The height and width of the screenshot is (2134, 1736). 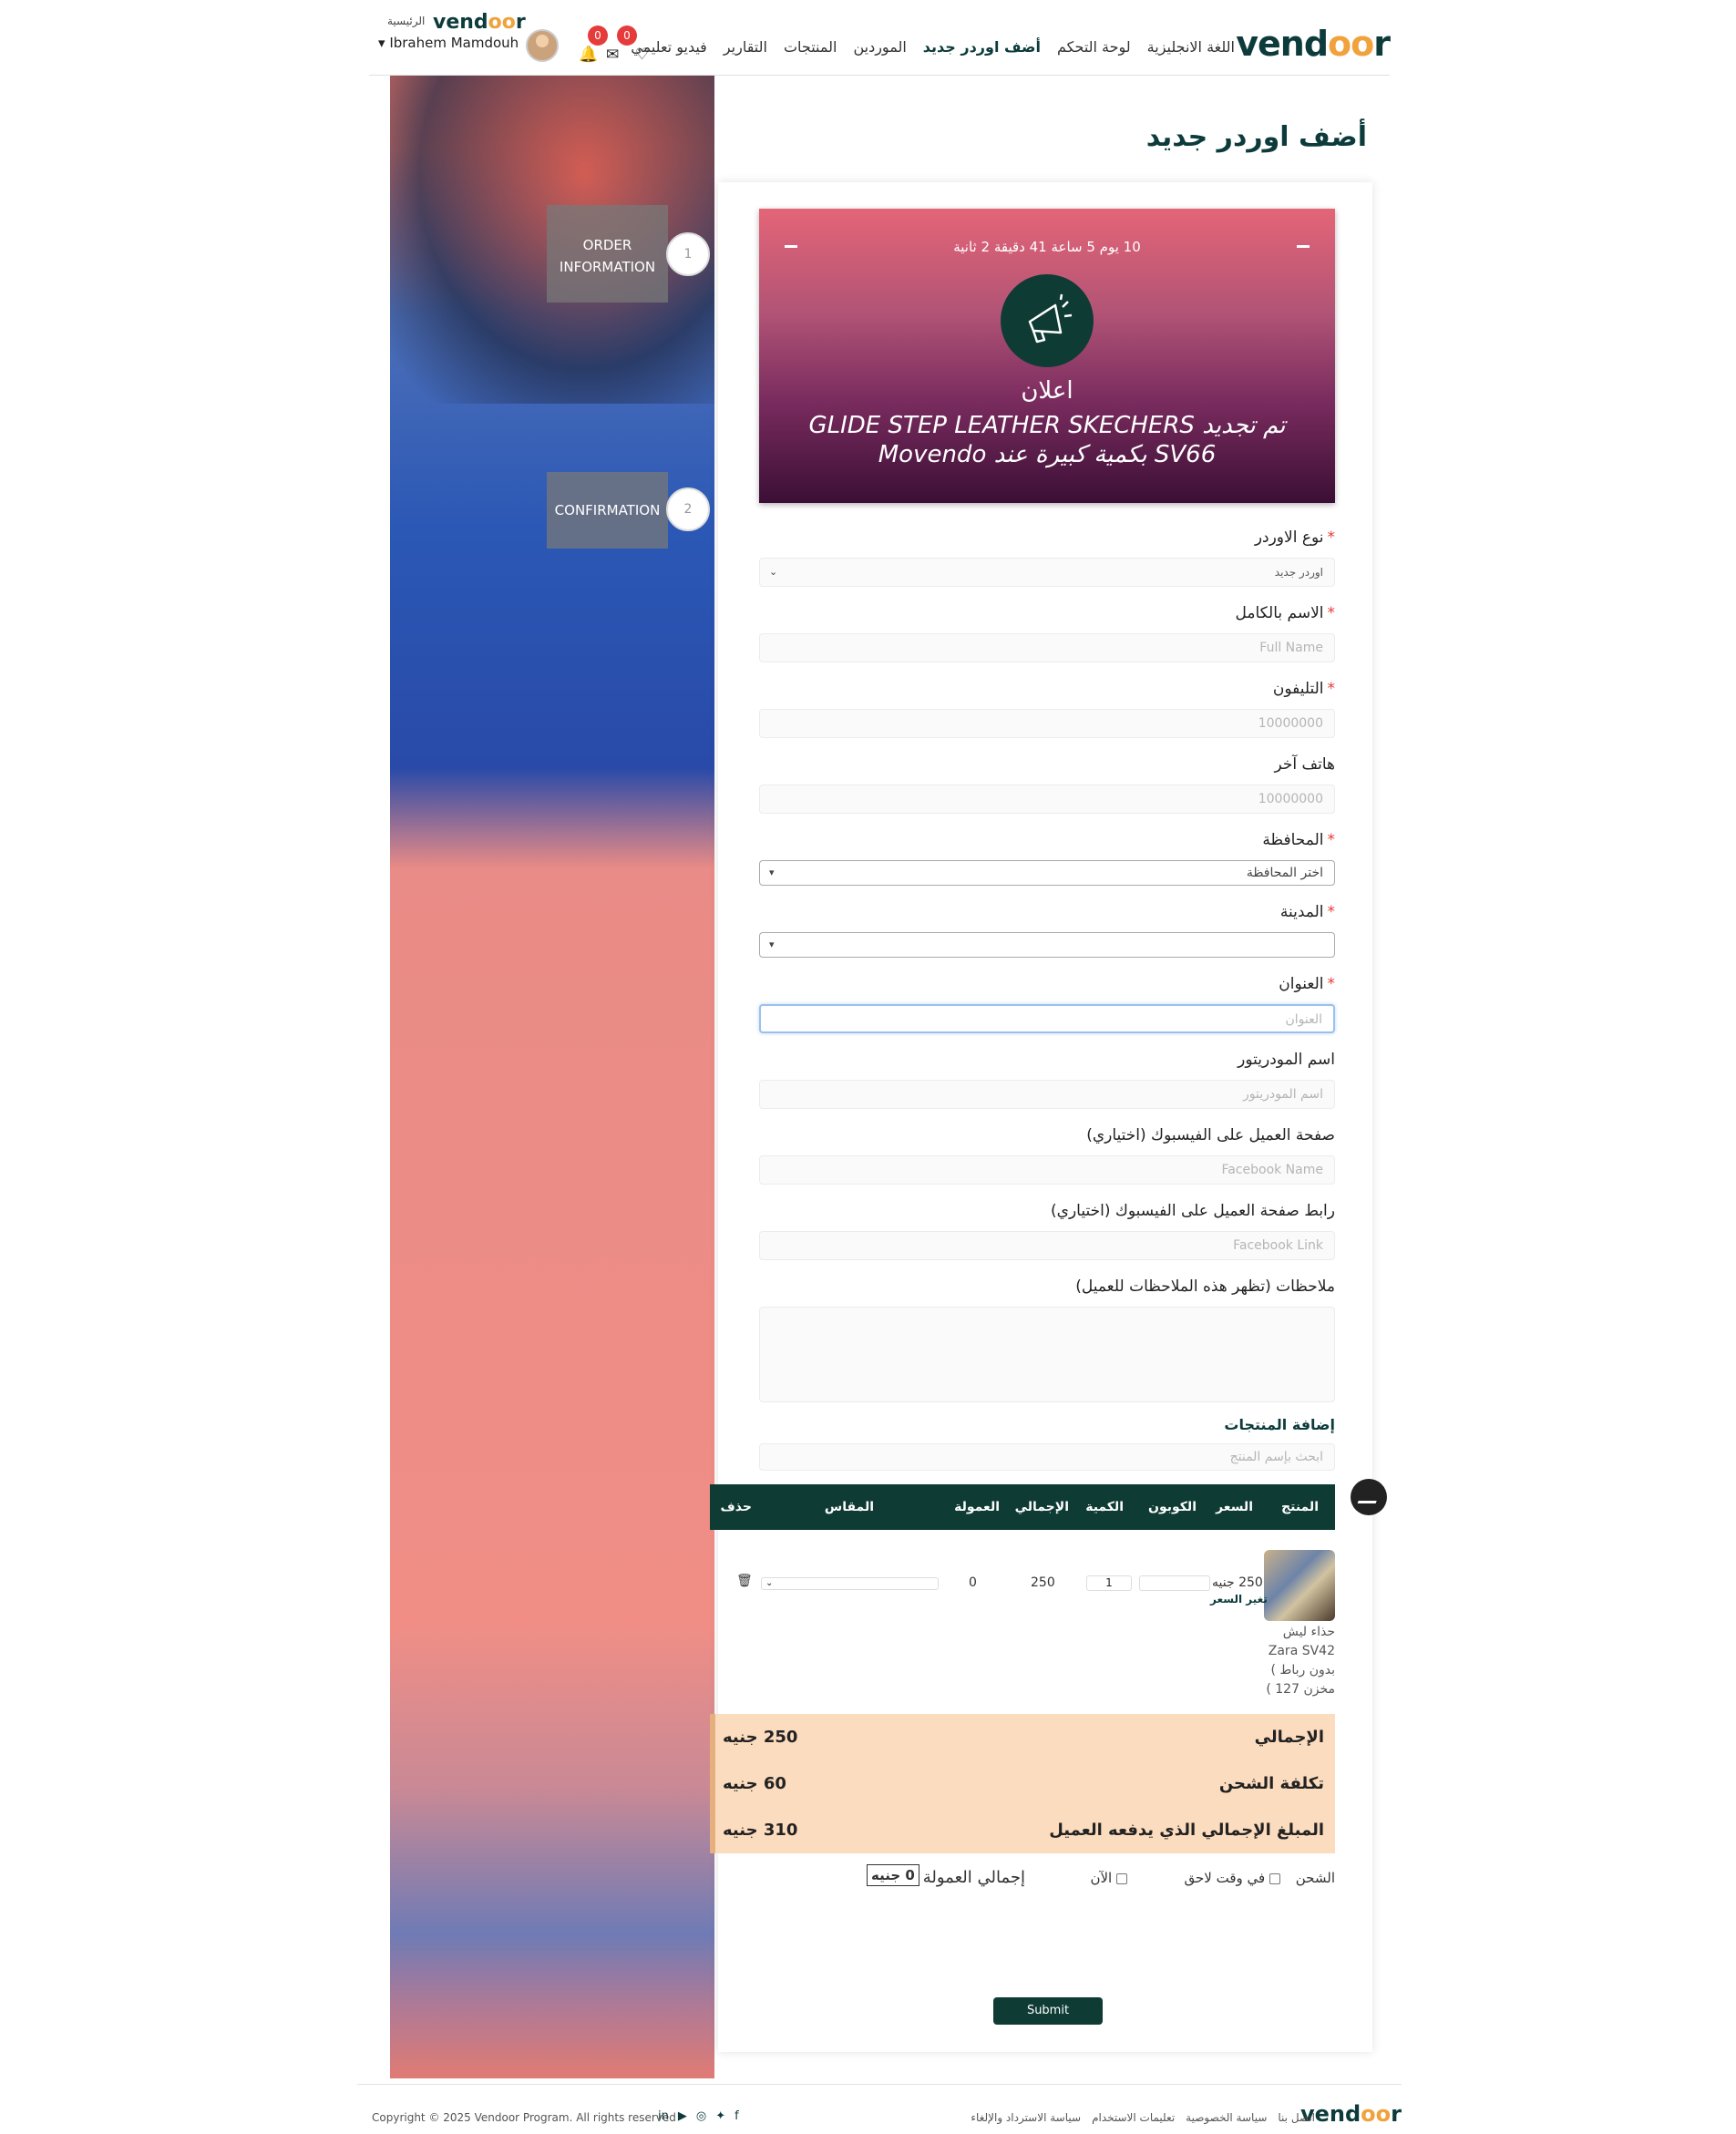 What do you see at coordinates (849, 1507) in the screenshot?
I see `col-size: المقاس` at bounding box center [849, 1507].